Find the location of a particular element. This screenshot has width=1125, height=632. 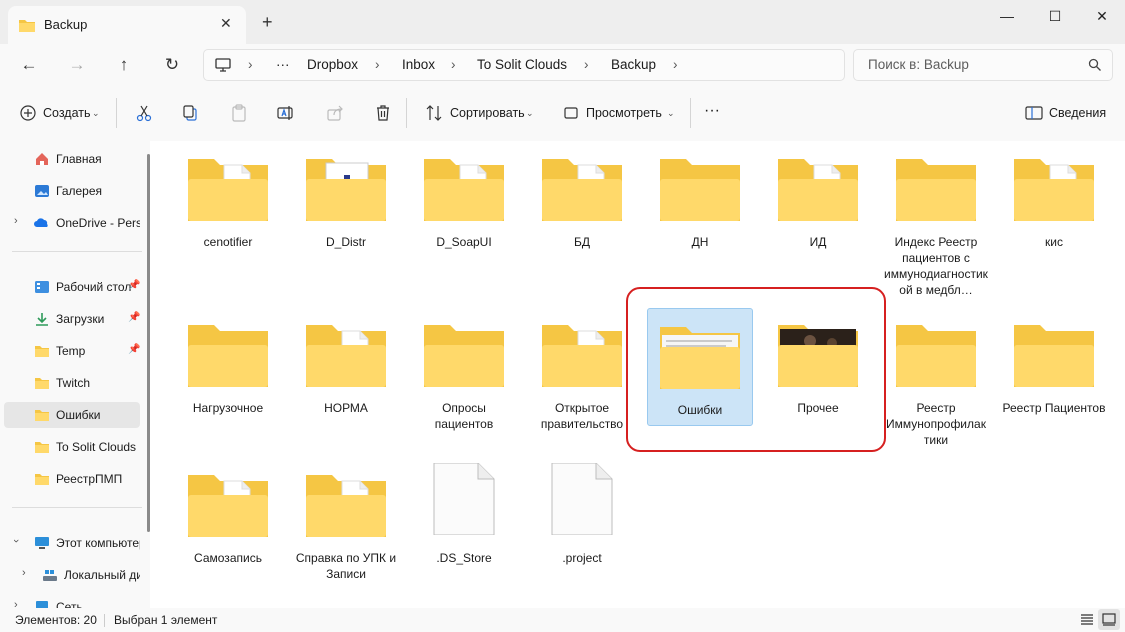

sidebar-item-network: › Сеть is located at coordinates (72, 601).